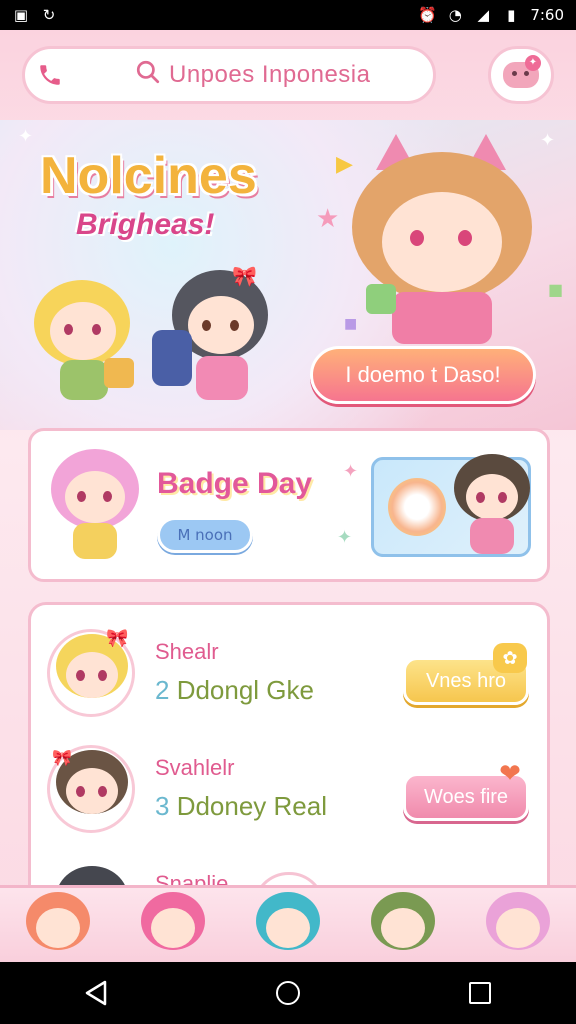  What do you see at coordinates (289, 789) in the screenshot?
I see `list-item: 🎀 Svahlelr 3 Ddoney Real Woes fire ❤` at bounding box center [289, 789].